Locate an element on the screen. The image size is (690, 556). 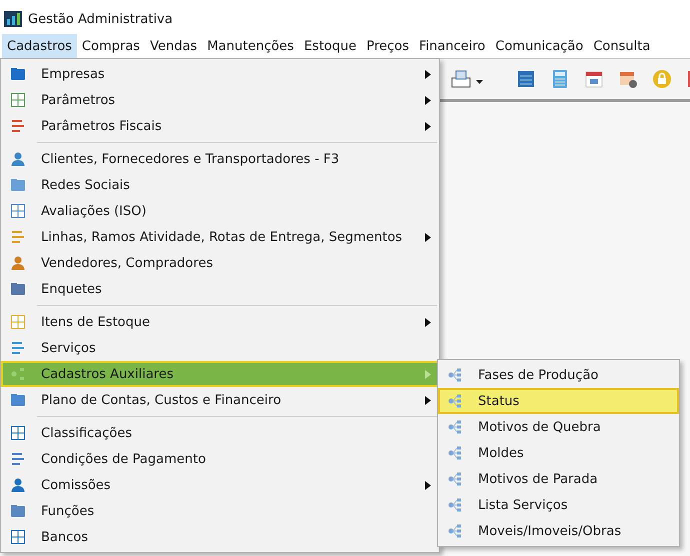
menu-item-label: Moveis/Imoveis/Obras is located at coordinates (550, 531).